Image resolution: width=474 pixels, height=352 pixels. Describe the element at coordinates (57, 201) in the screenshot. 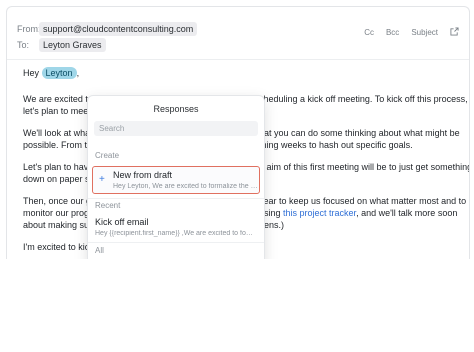

I see `p4-left-a: Then, once our g` at that location.